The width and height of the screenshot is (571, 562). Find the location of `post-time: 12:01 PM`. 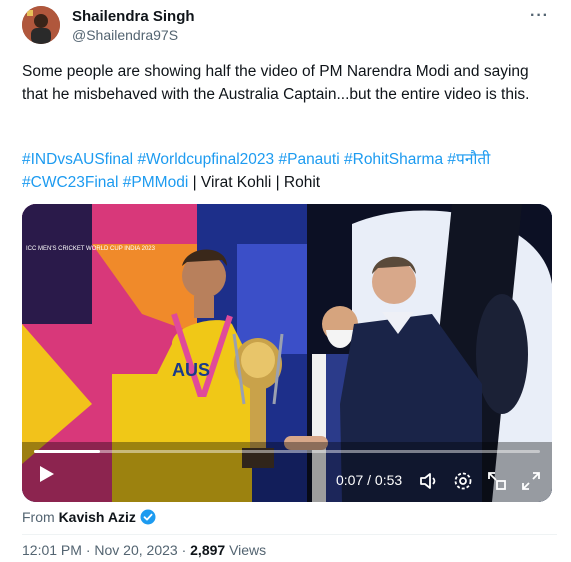

post-time: 12:01 PM is located at coordinates (52, 550).